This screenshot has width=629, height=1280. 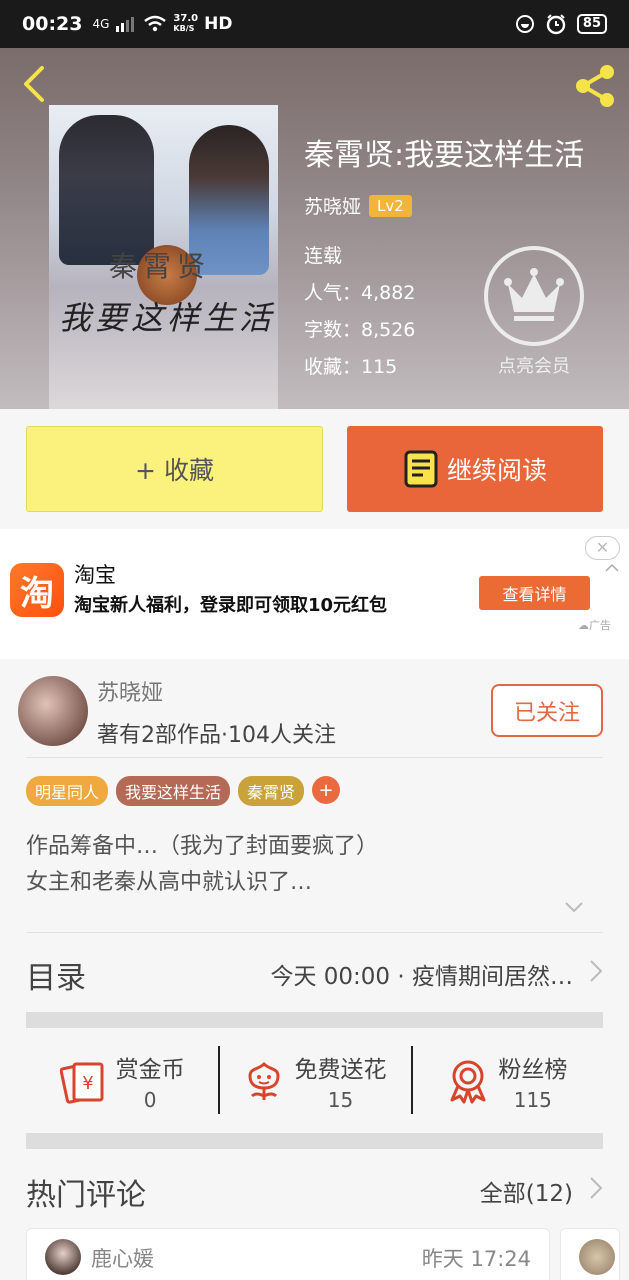 What do you see at coordinates (591, 24) in the screenshot?
I see `battery-indicator: 85` at bounding box center [591, 24].